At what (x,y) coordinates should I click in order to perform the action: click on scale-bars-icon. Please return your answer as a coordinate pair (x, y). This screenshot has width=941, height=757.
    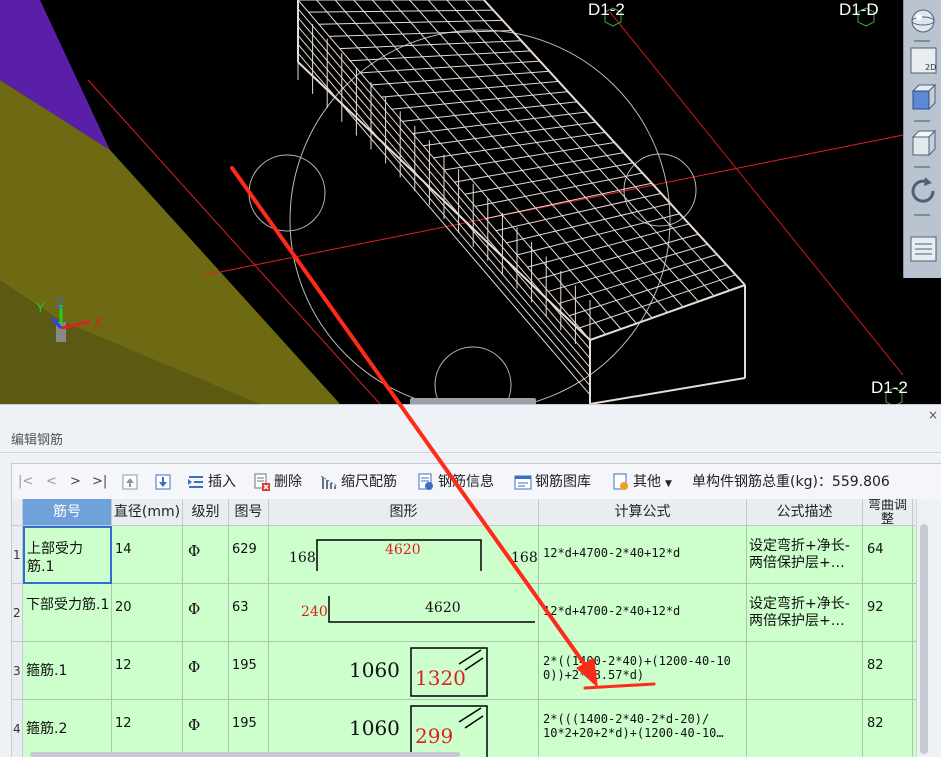
    Looking at the image, I should click on (329, 482).